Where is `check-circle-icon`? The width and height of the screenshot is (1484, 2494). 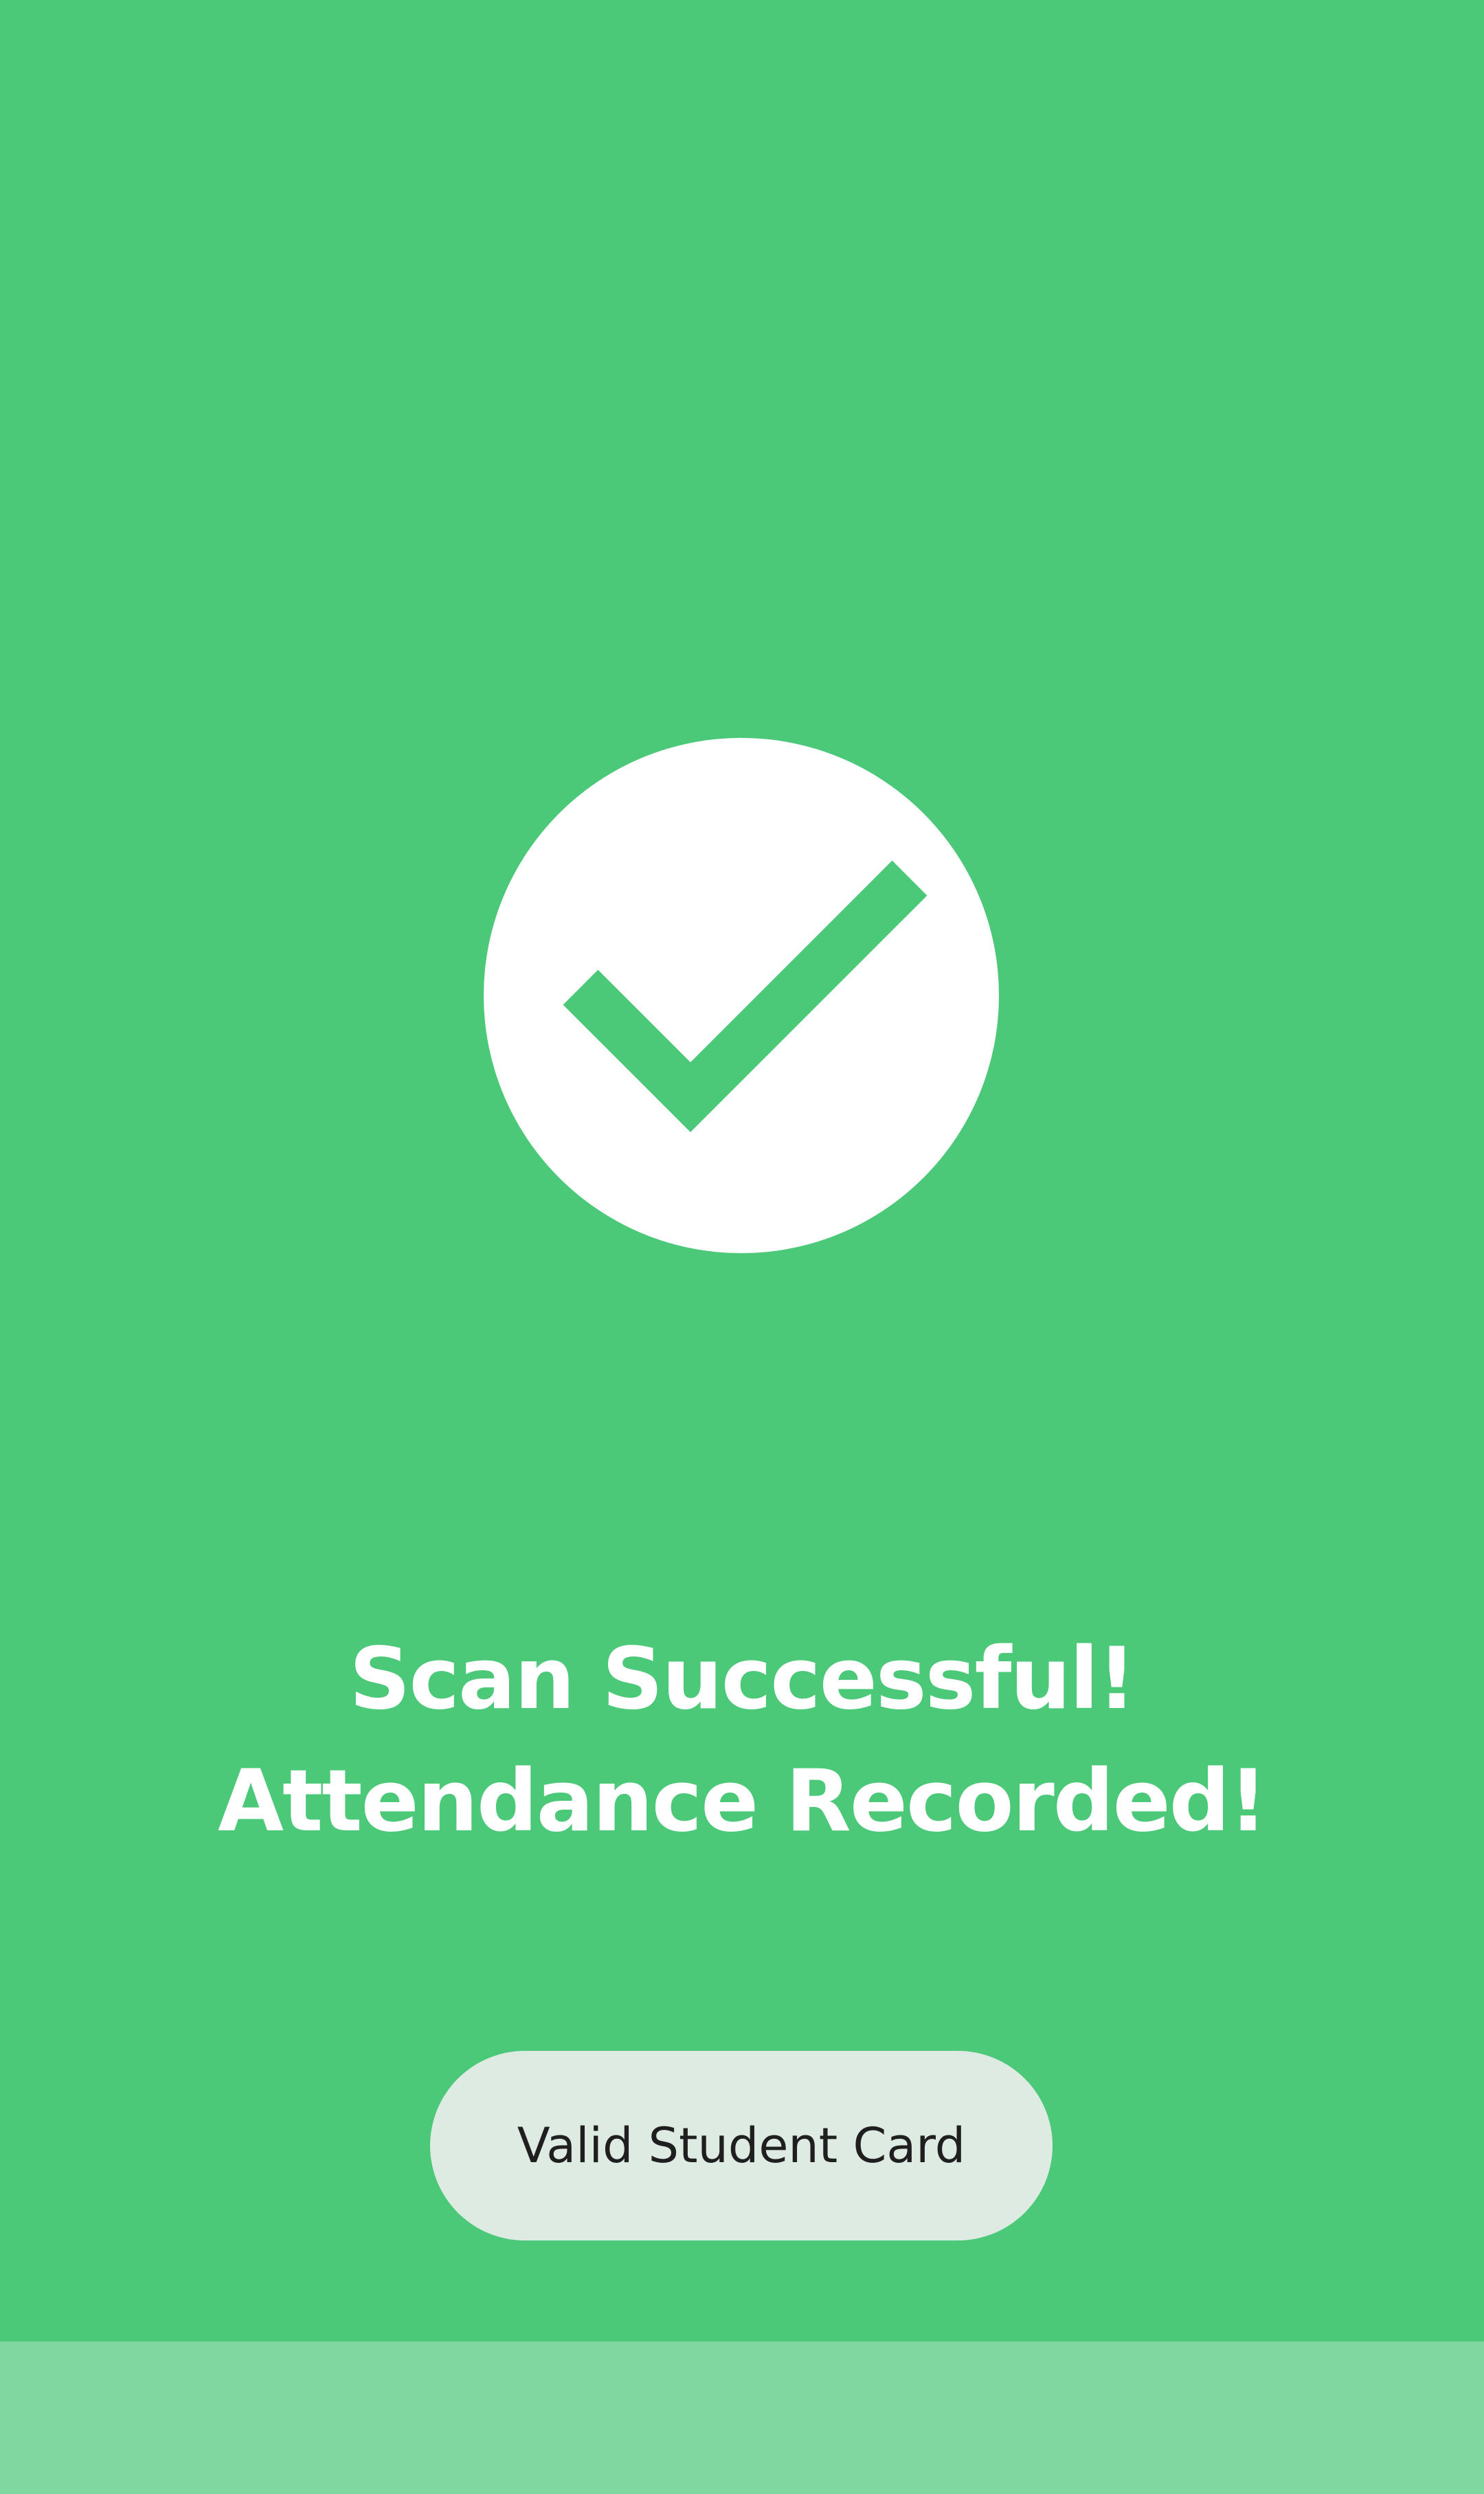
check-circle-icon is located at coordinates (741, 996).